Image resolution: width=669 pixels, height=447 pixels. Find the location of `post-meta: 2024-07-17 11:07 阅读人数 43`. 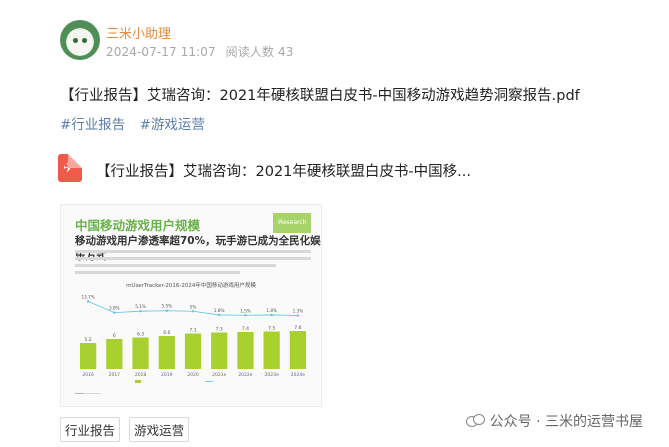

post-meta: 2024-07-17 11:07 阅读人数 43 is located at coordinates (199, 51).